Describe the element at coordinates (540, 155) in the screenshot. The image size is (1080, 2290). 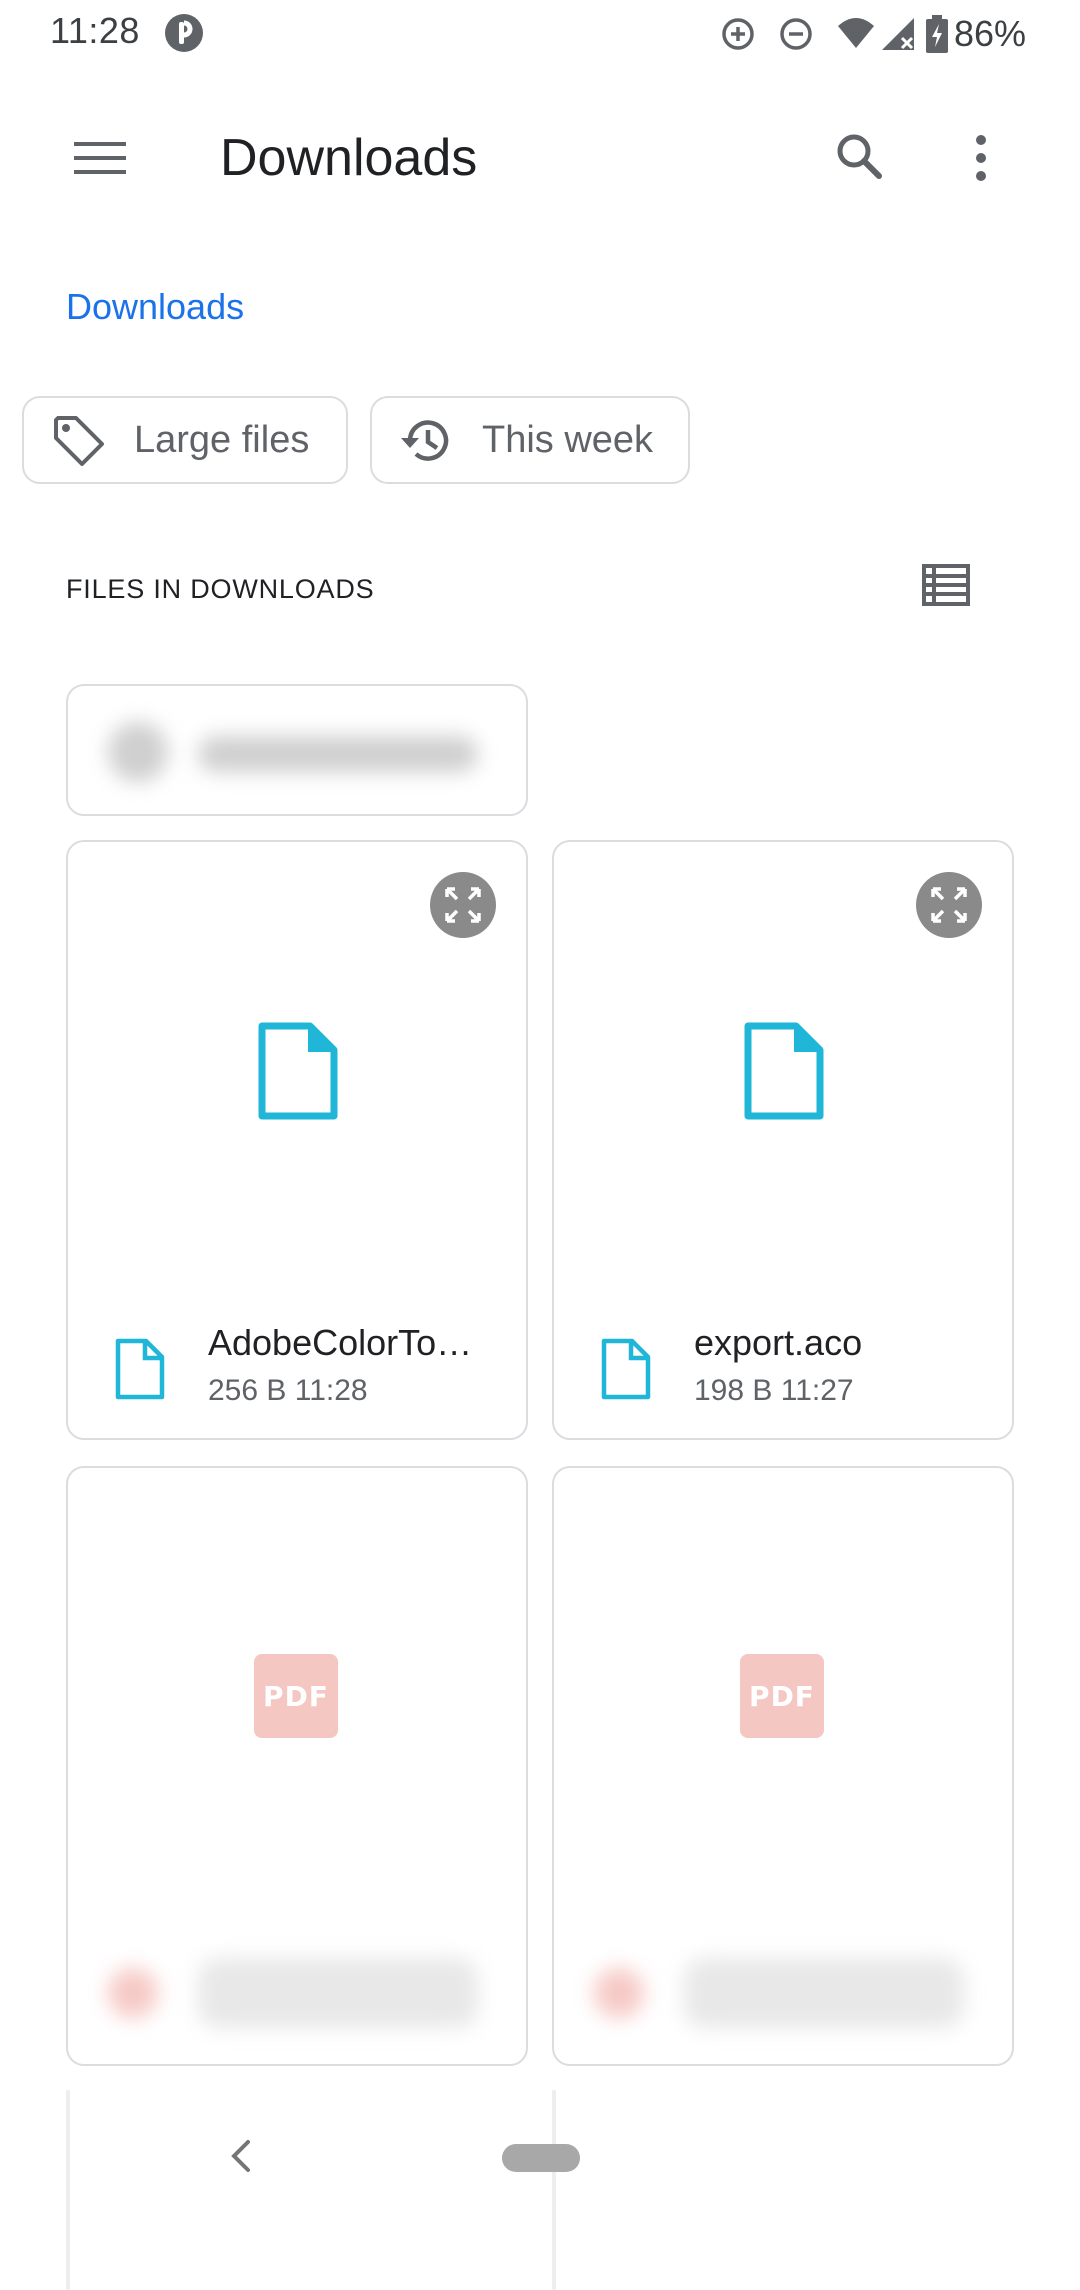
I see `app-bar: Downloads` at that location.